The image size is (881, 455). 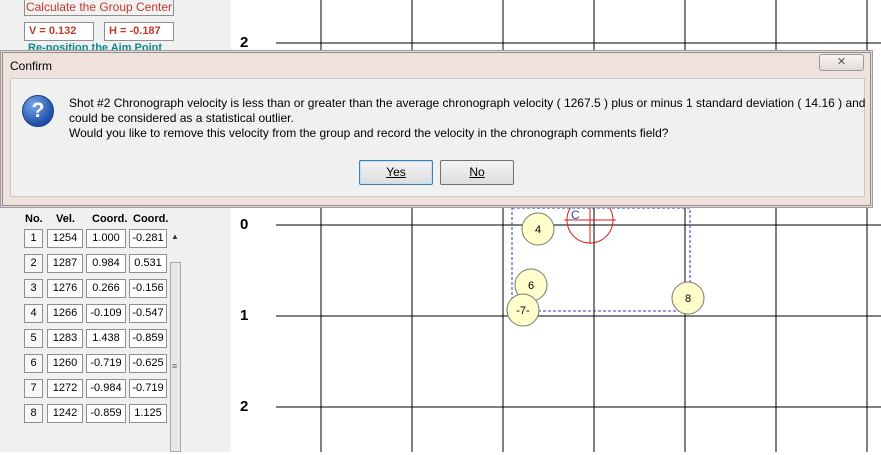 What do you see at coordinates (33, 363) in the screenshot?
I see `row-number: 6` at bounding box center [33, 363].